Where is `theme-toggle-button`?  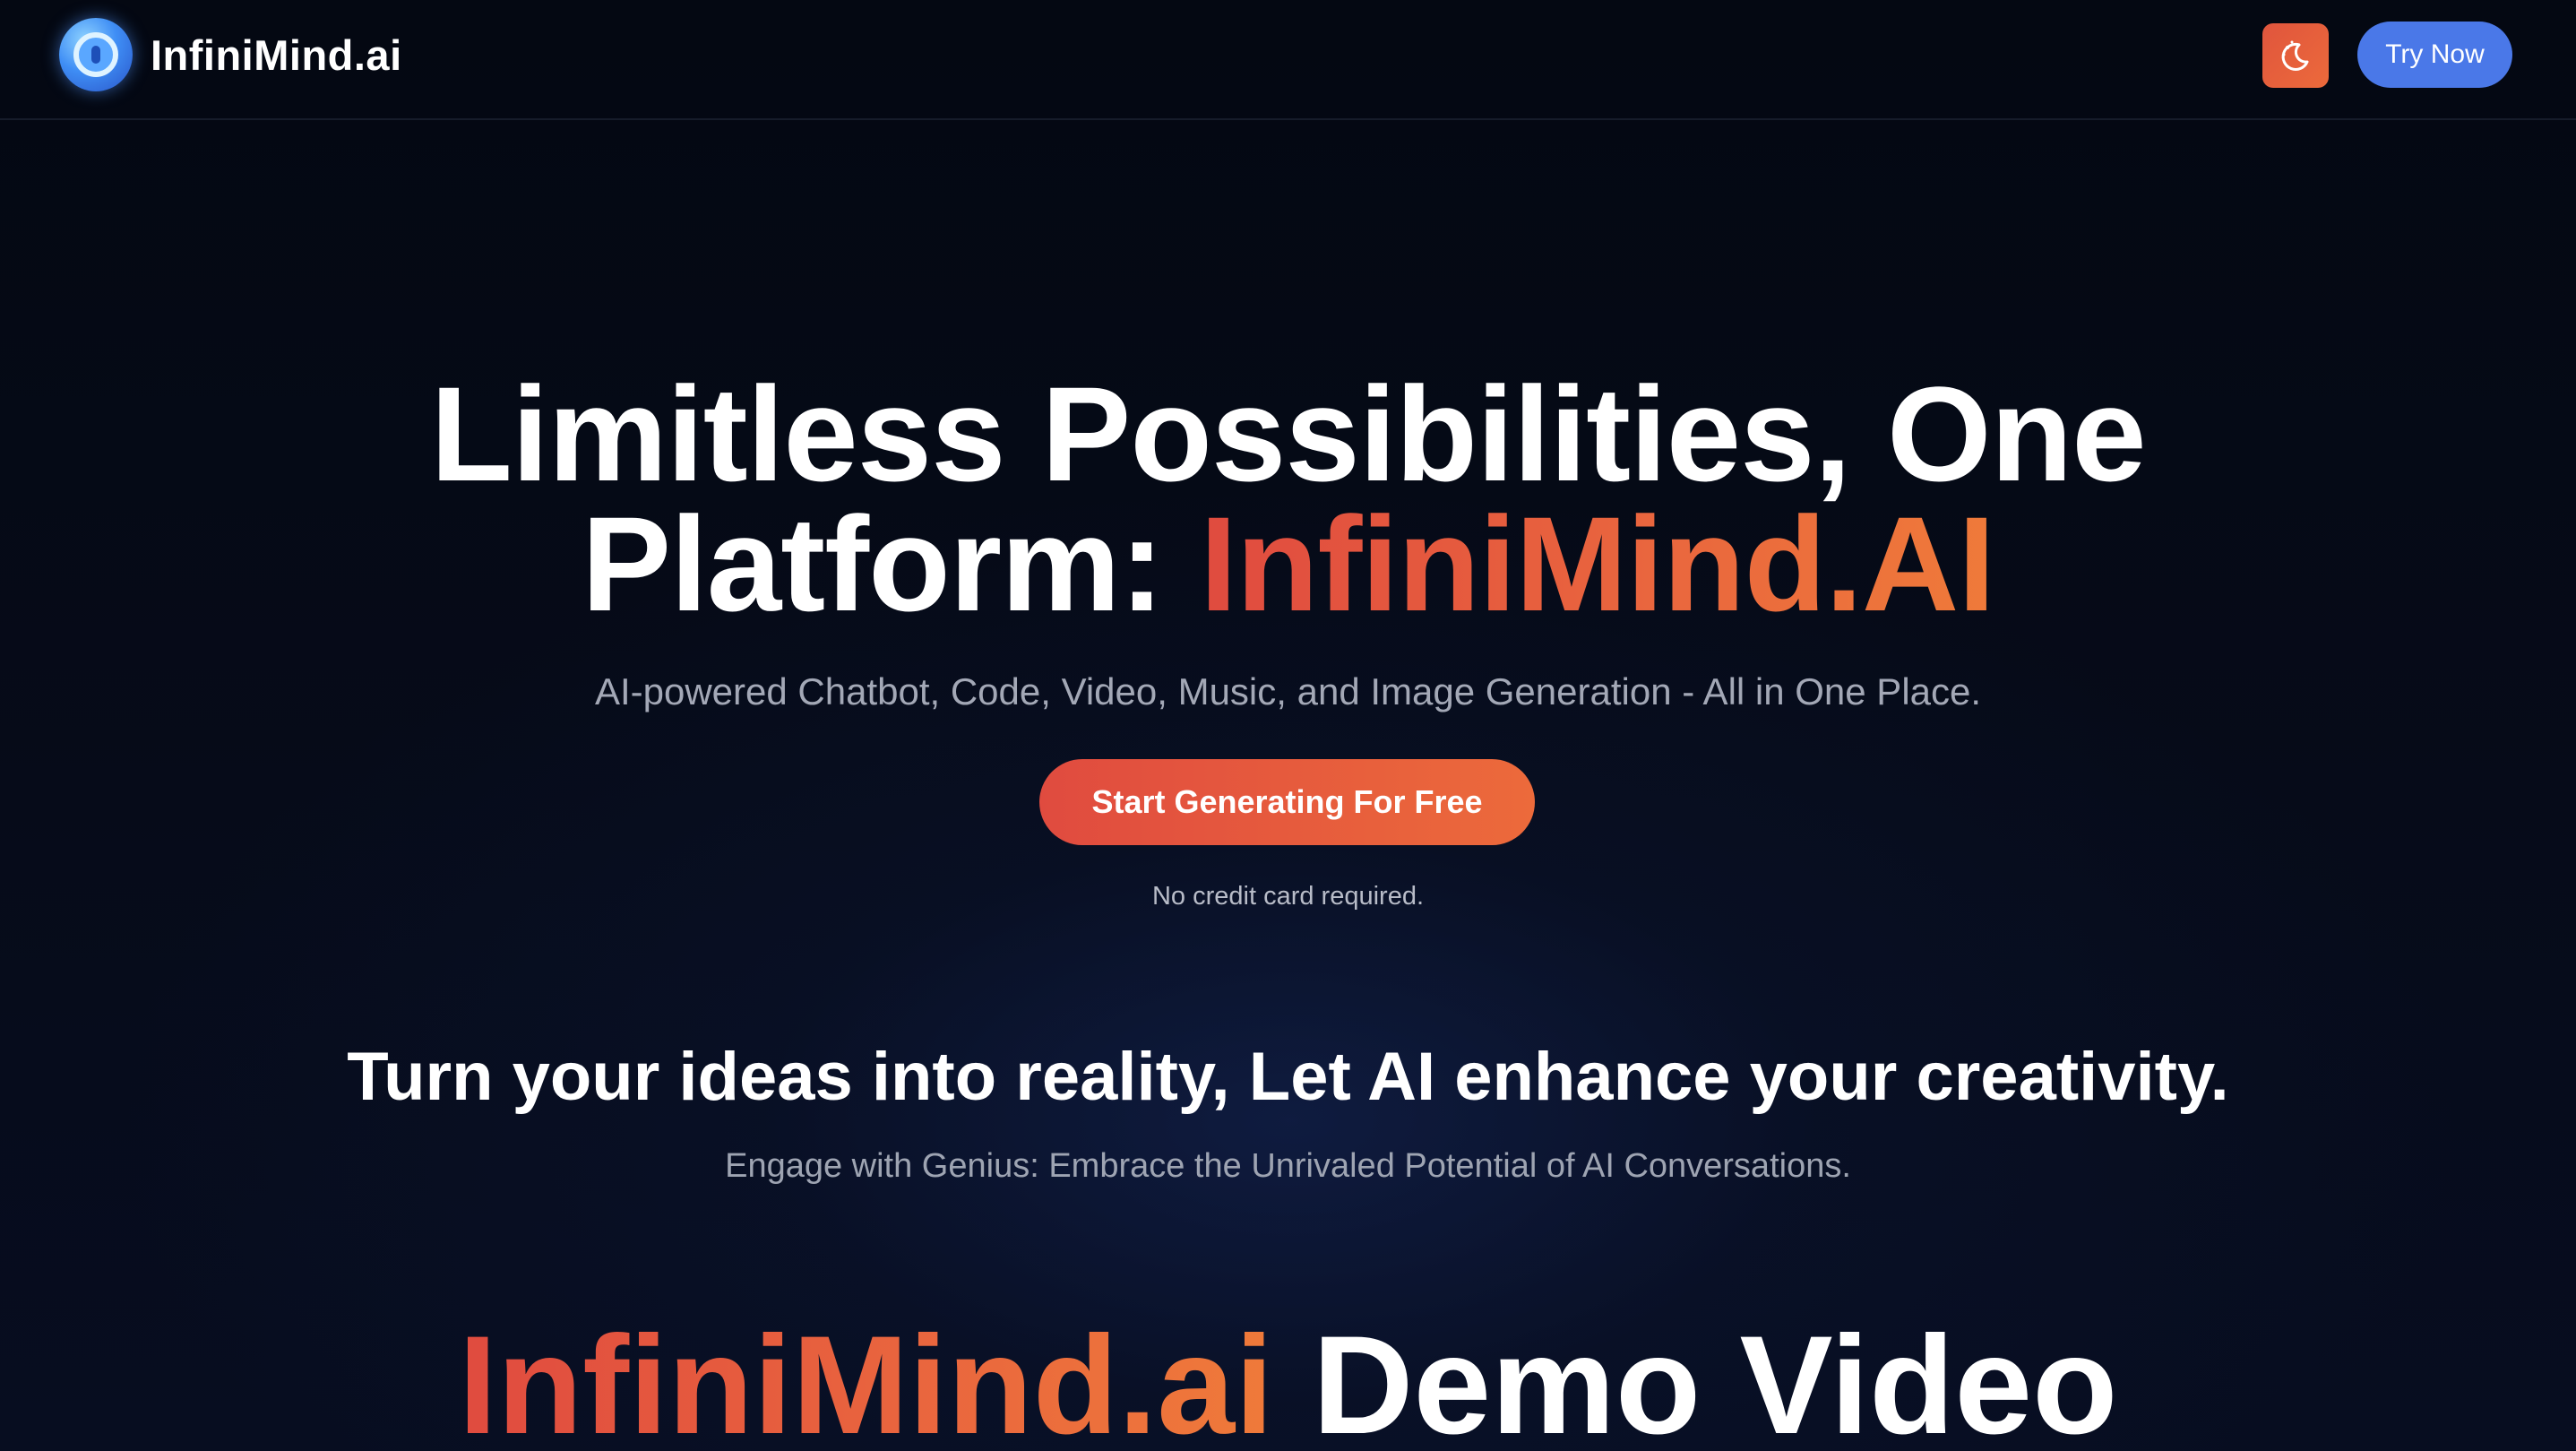
theme-toggle-button is located at coordinates (2295, 56).